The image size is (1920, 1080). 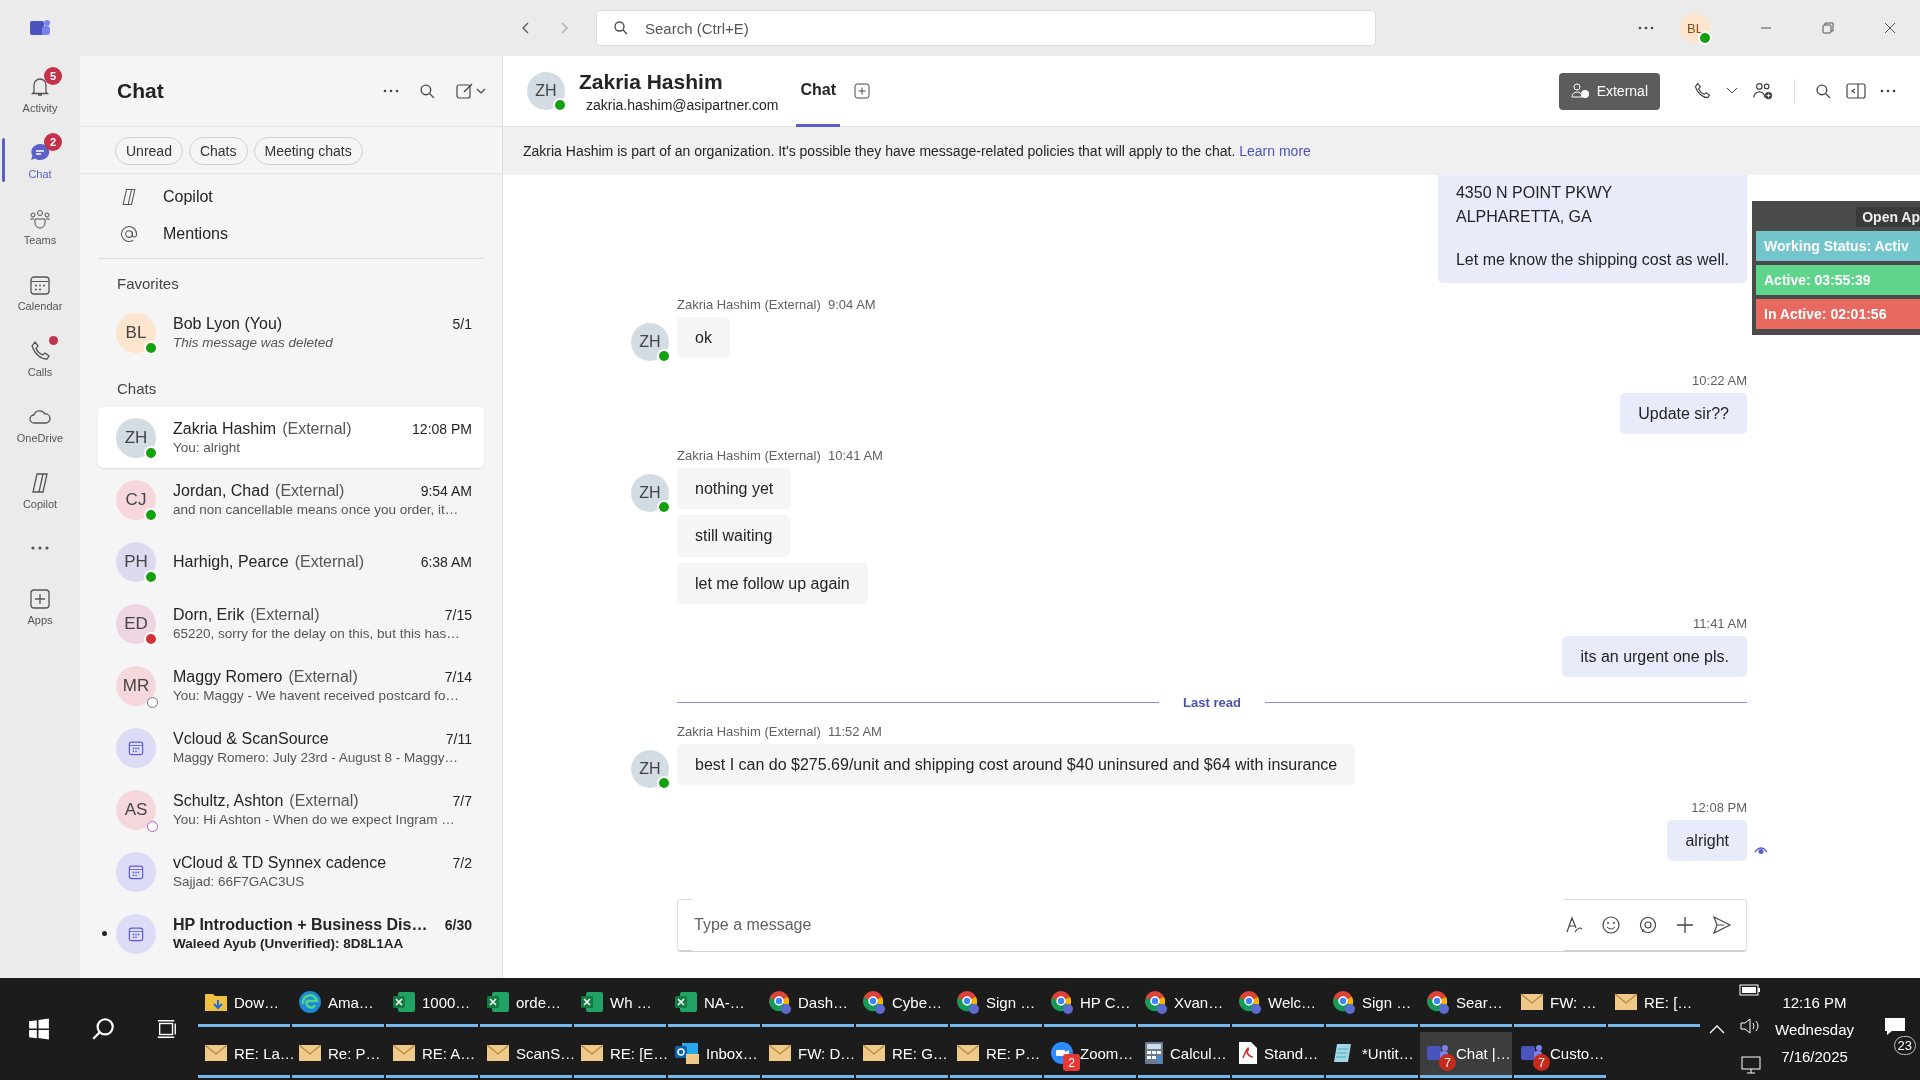 I want to click on chat-list-item: HP Introduction + Business Dis… 6/30 Waleed Ayub (Unverified): 8D8L1AA, so click(x=291, y=933).